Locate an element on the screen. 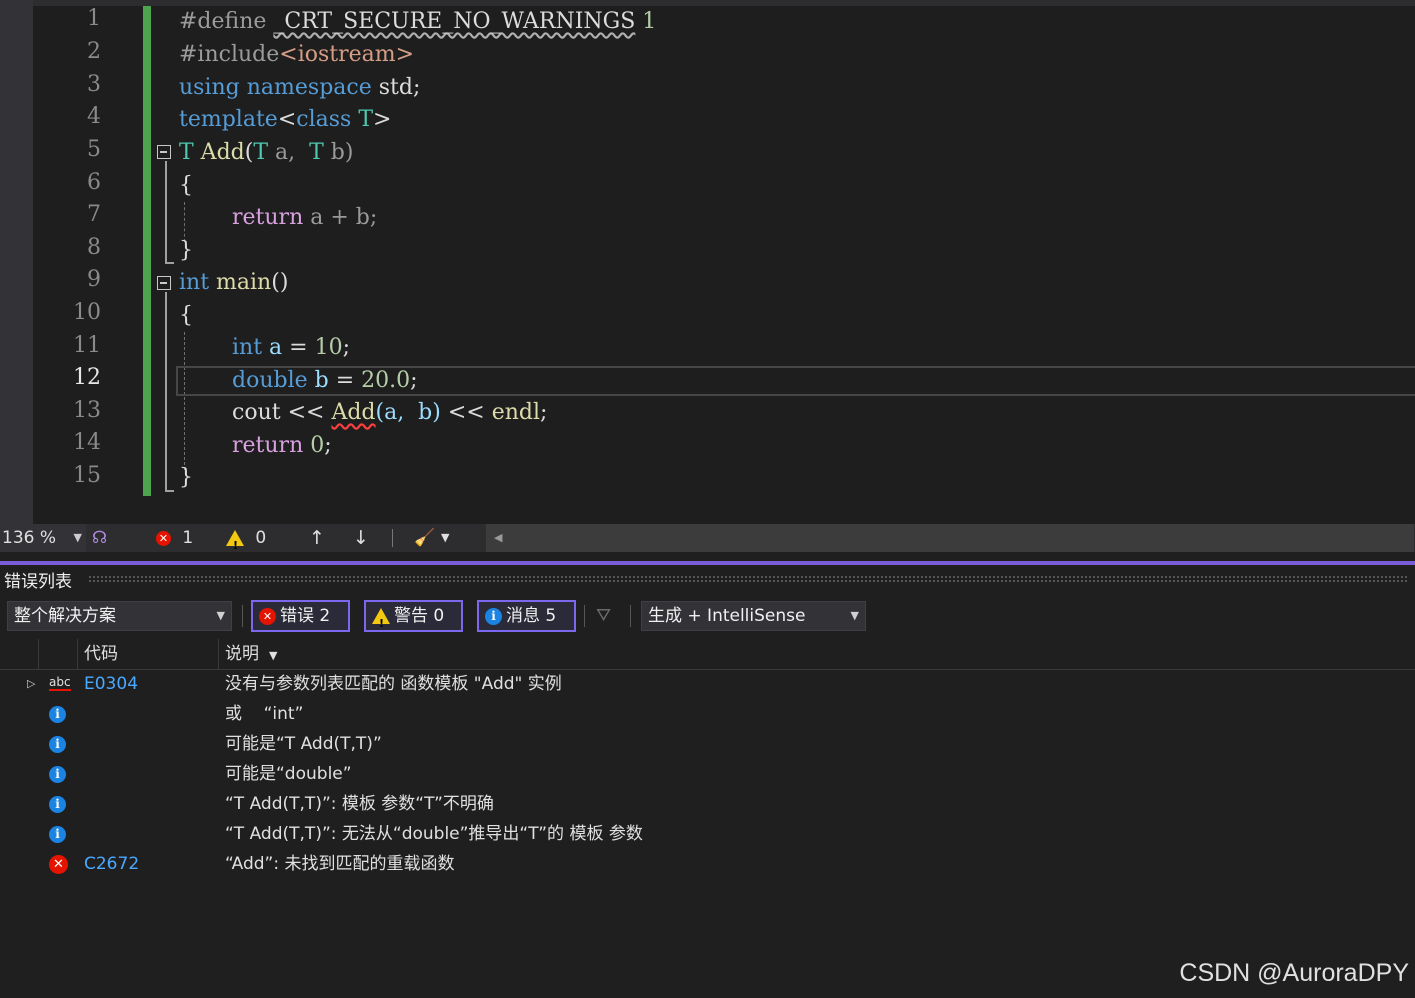 This screenshot has width=1415, height=998. code-line-12: double b = 20.0; is located at coordinates (325, 381).